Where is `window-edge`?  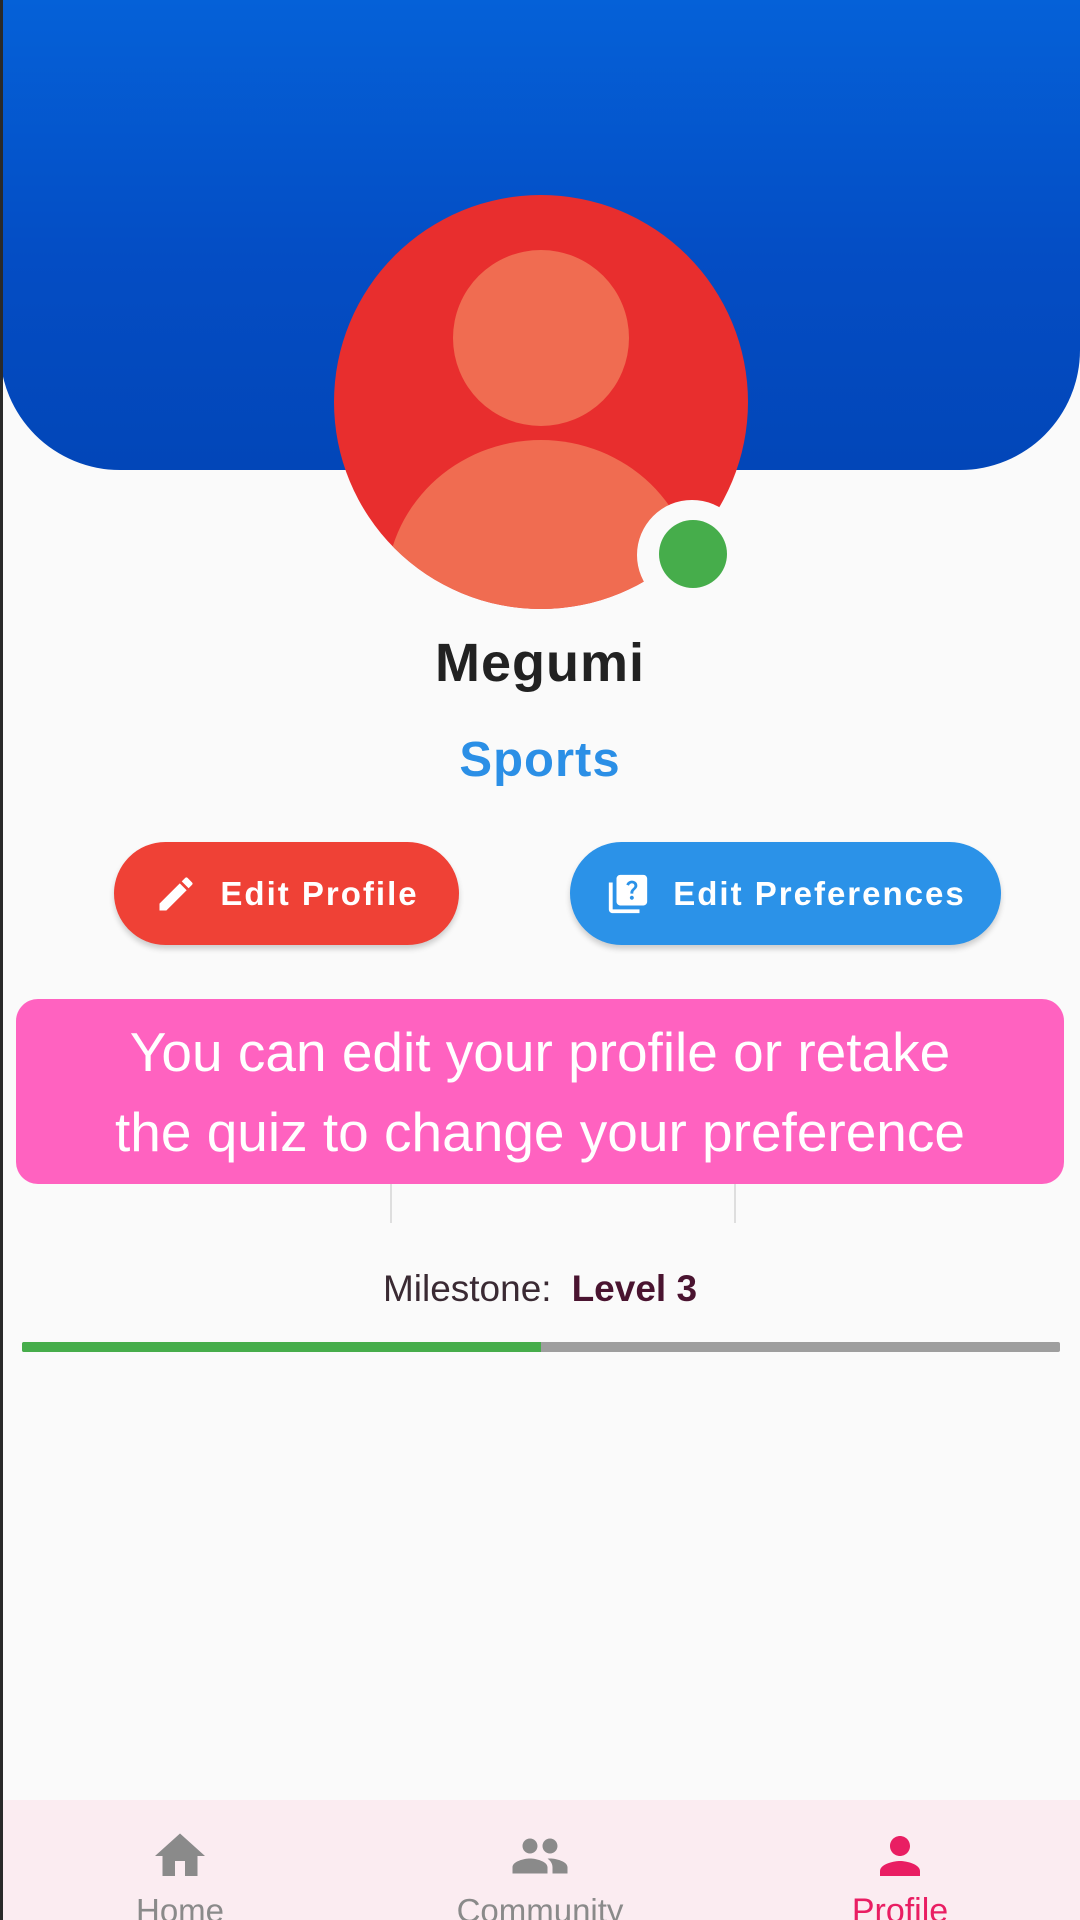
window-edge is located at coordinates (1, 960).